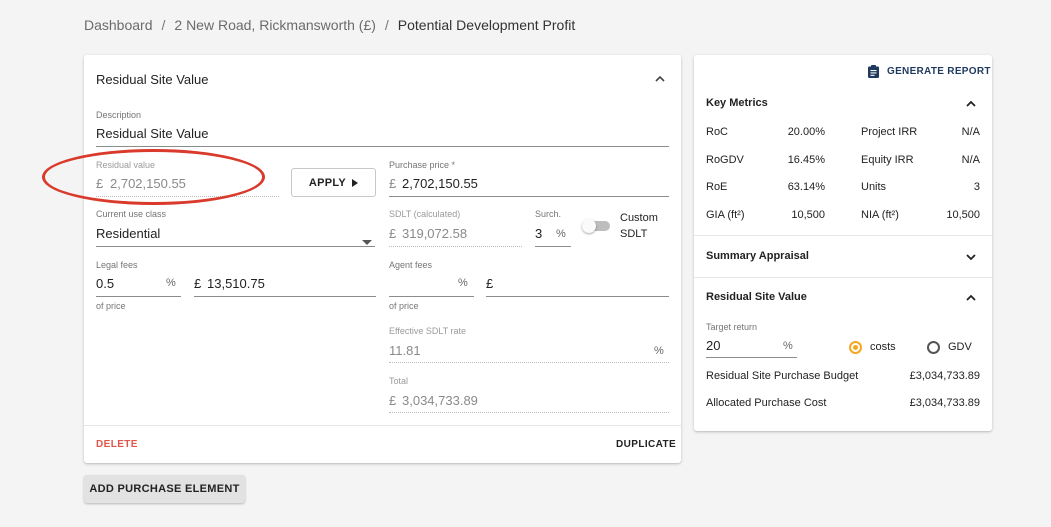 The height and width of the screenshot is (527, 1051). What do you see at coordinates (855, 347) in the screenshot?
I see `radio-costs` at bounding box center [855, 347].